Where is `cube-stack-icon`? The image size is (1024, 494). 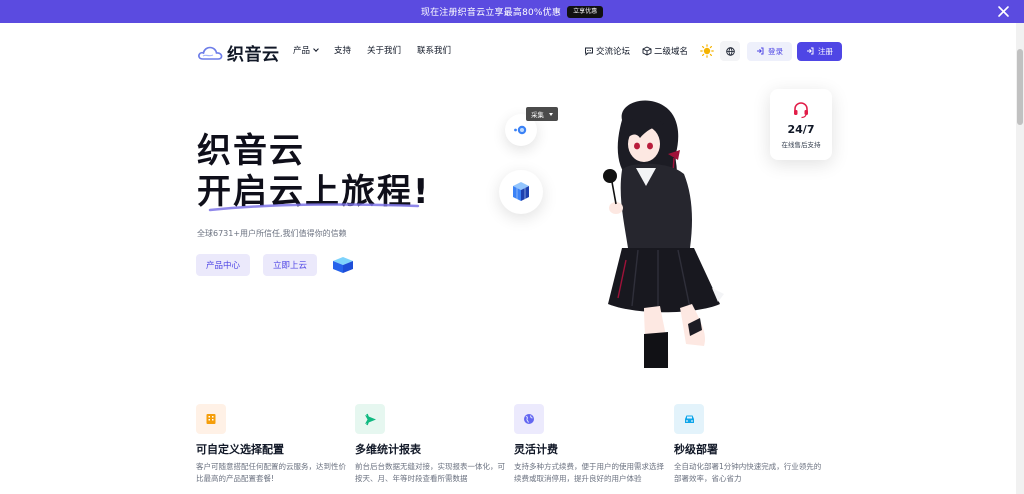 cube-stack-icon is located at coordinates (521, 191).